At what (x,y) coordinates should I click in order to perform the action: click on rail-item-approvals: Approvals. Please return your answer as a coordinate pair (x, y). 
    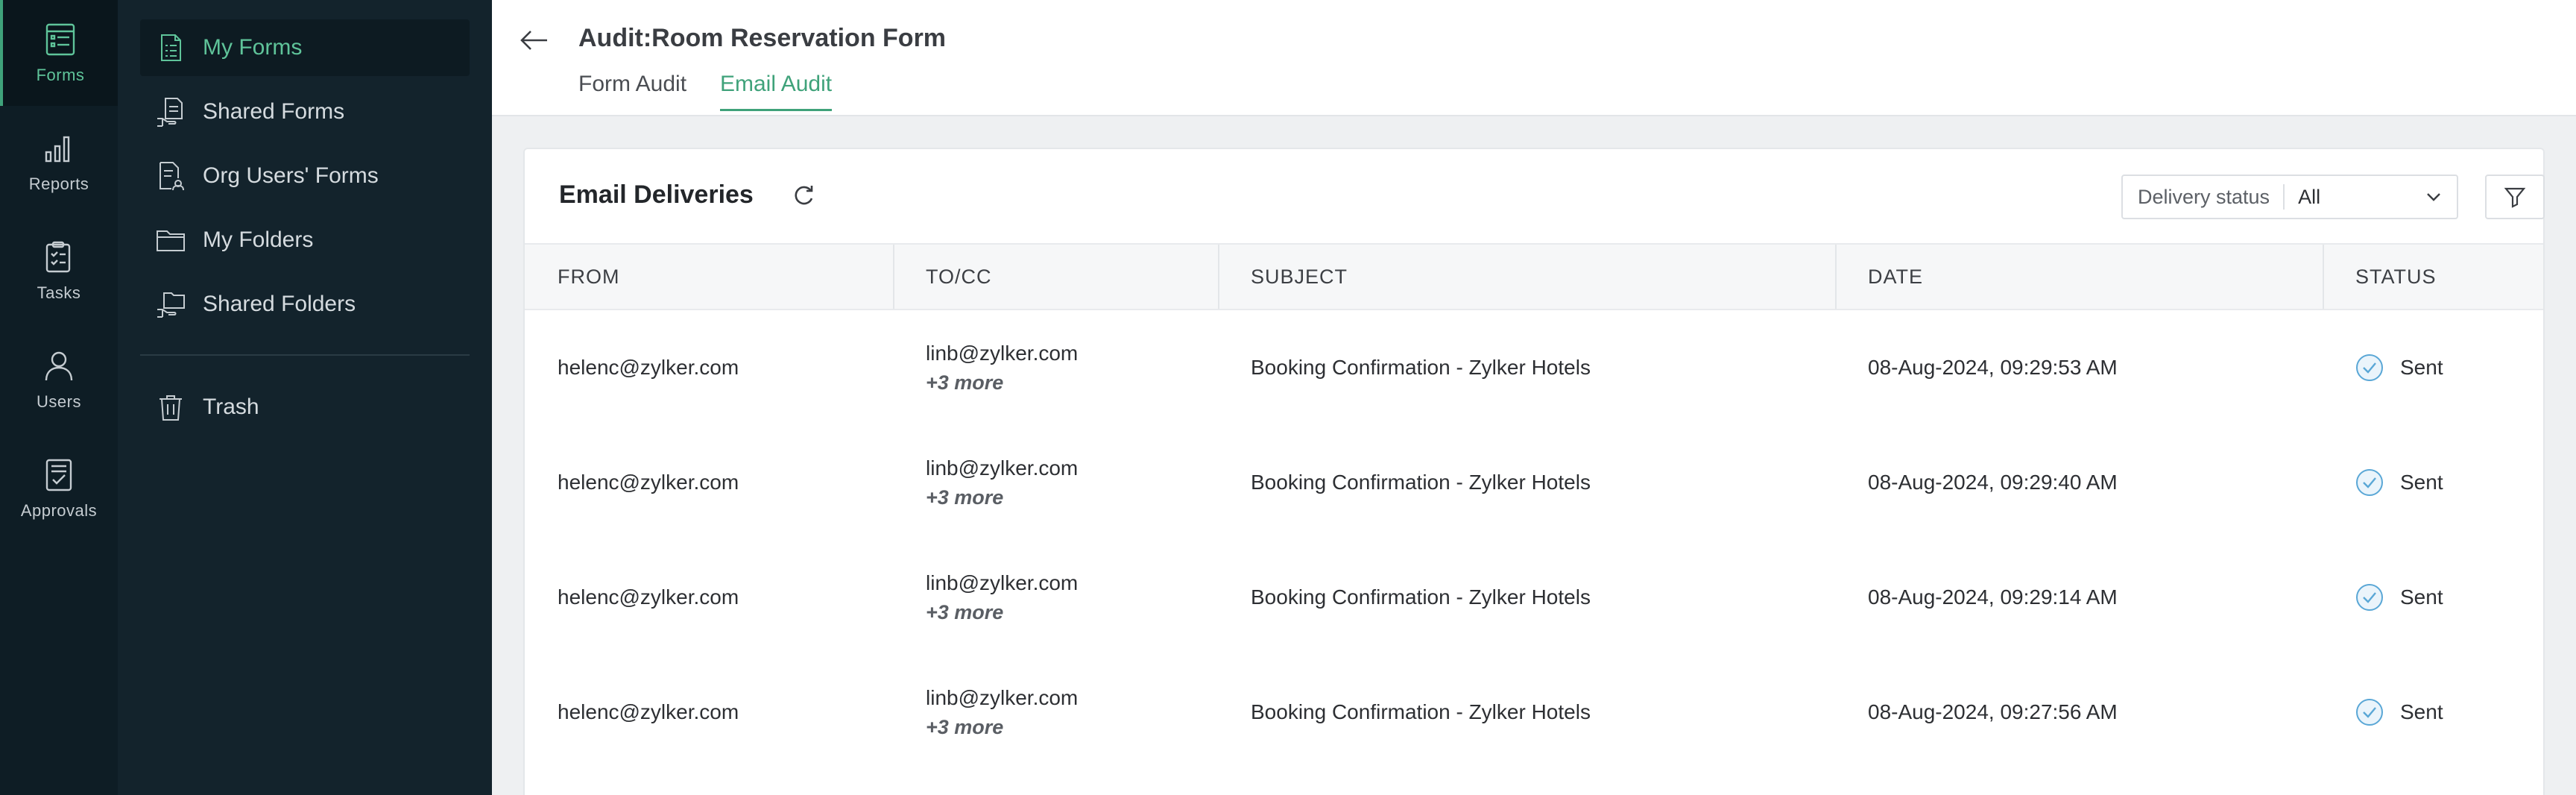
    Looking at the image, I should click on (59, 488).